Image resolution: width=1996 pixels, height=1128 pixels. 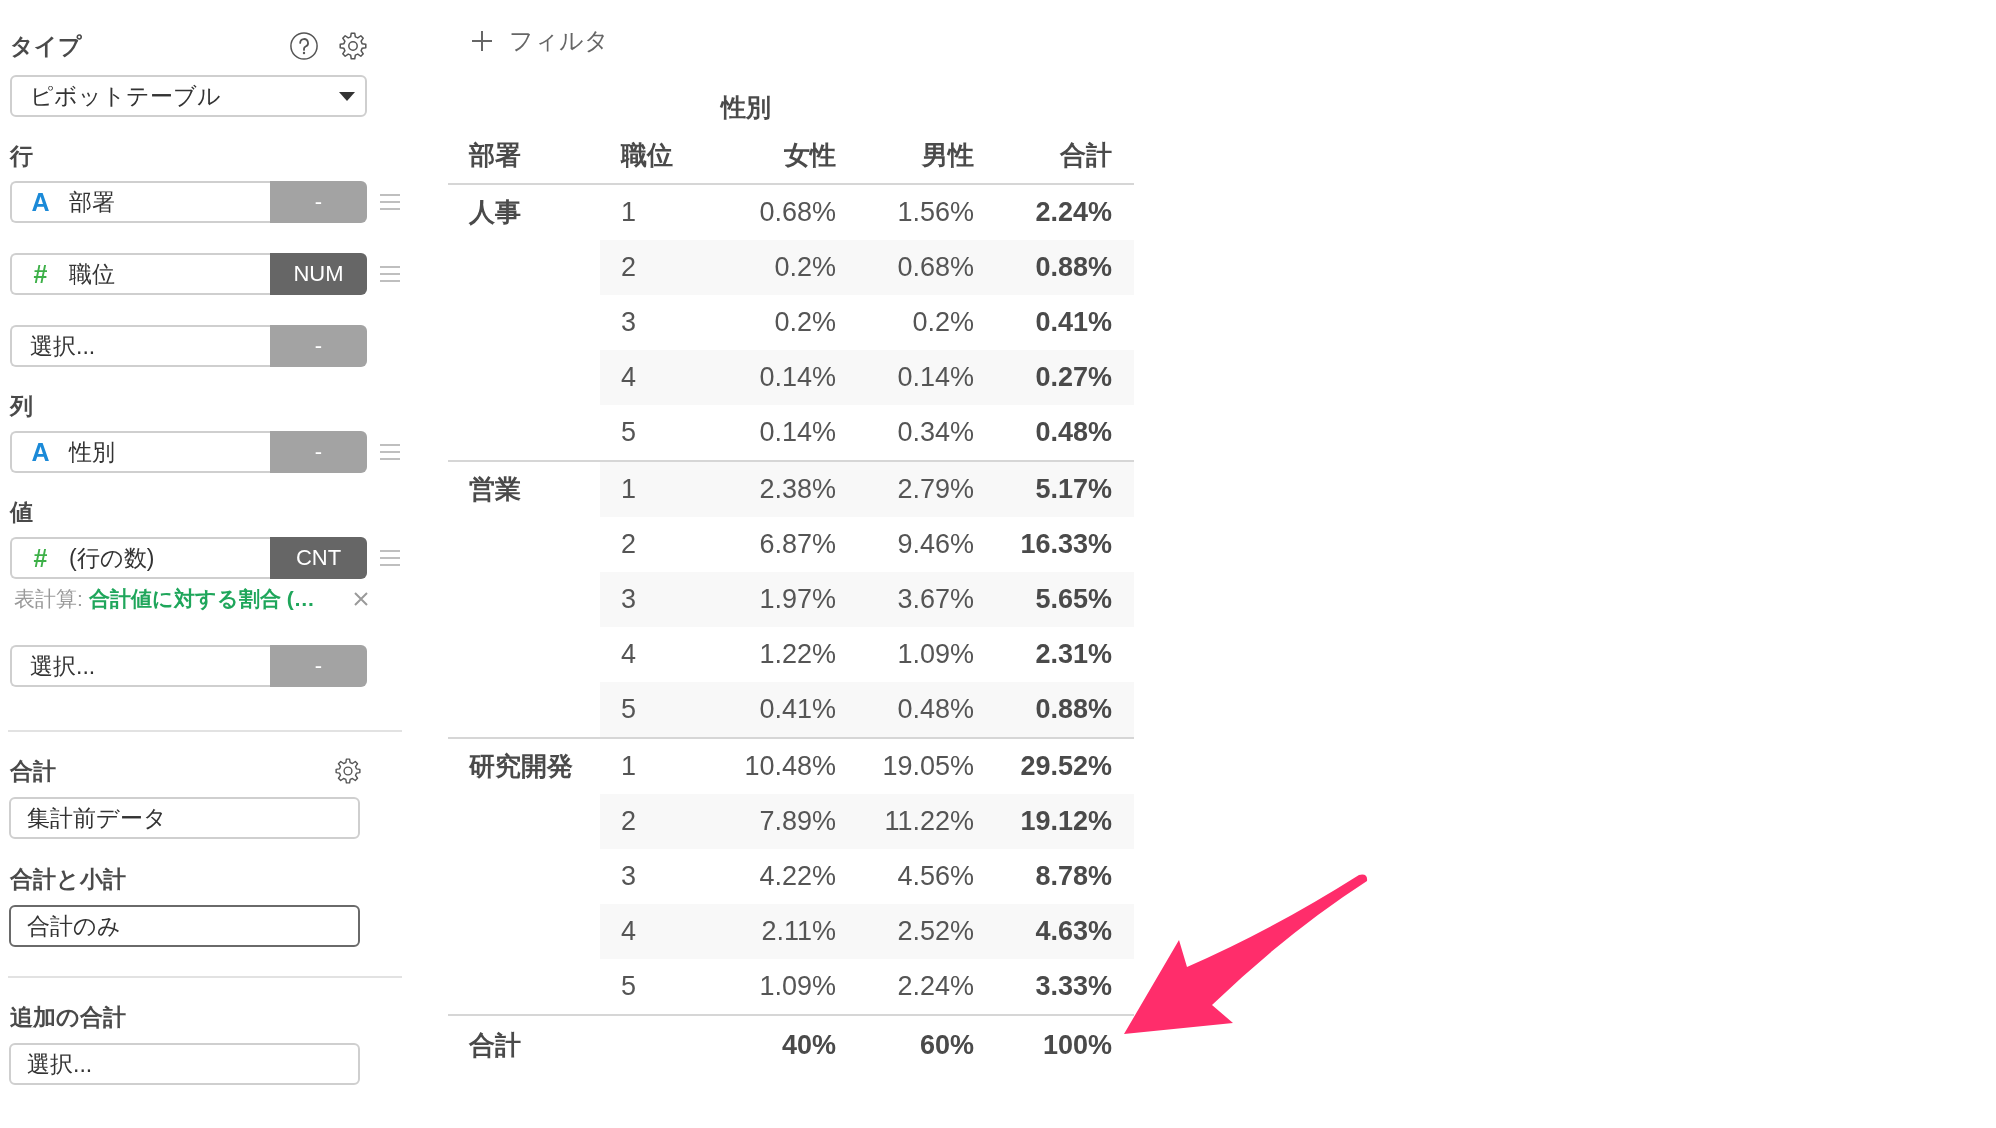 What do you see at coordinates (798, 931) in the screenshot?
I see `table-cell: 2.11%` at bounding box center [798, 931].